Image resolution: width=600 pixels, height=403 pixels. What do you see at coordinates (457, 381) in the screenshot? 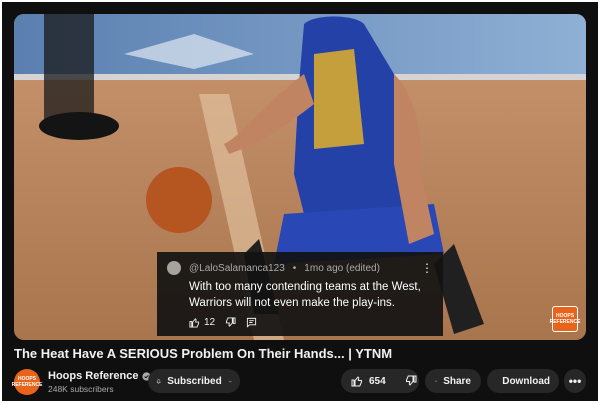
I see `share-label: Share` at bounding box center [457, 381].